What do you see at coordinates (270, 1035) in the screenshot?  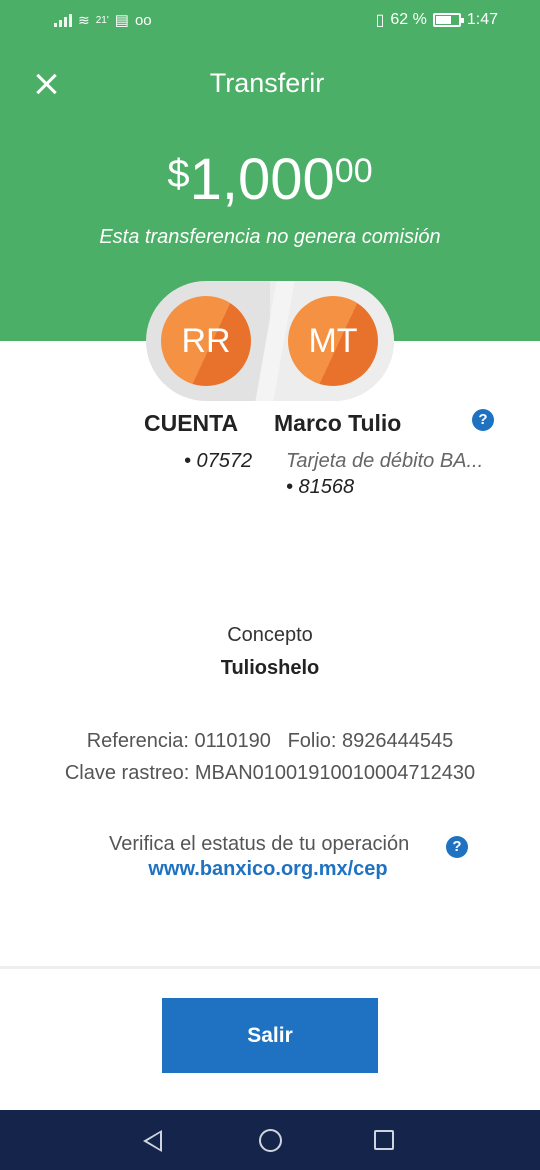 I see `exit-button: Salir` at bounding box center [270, 1035].